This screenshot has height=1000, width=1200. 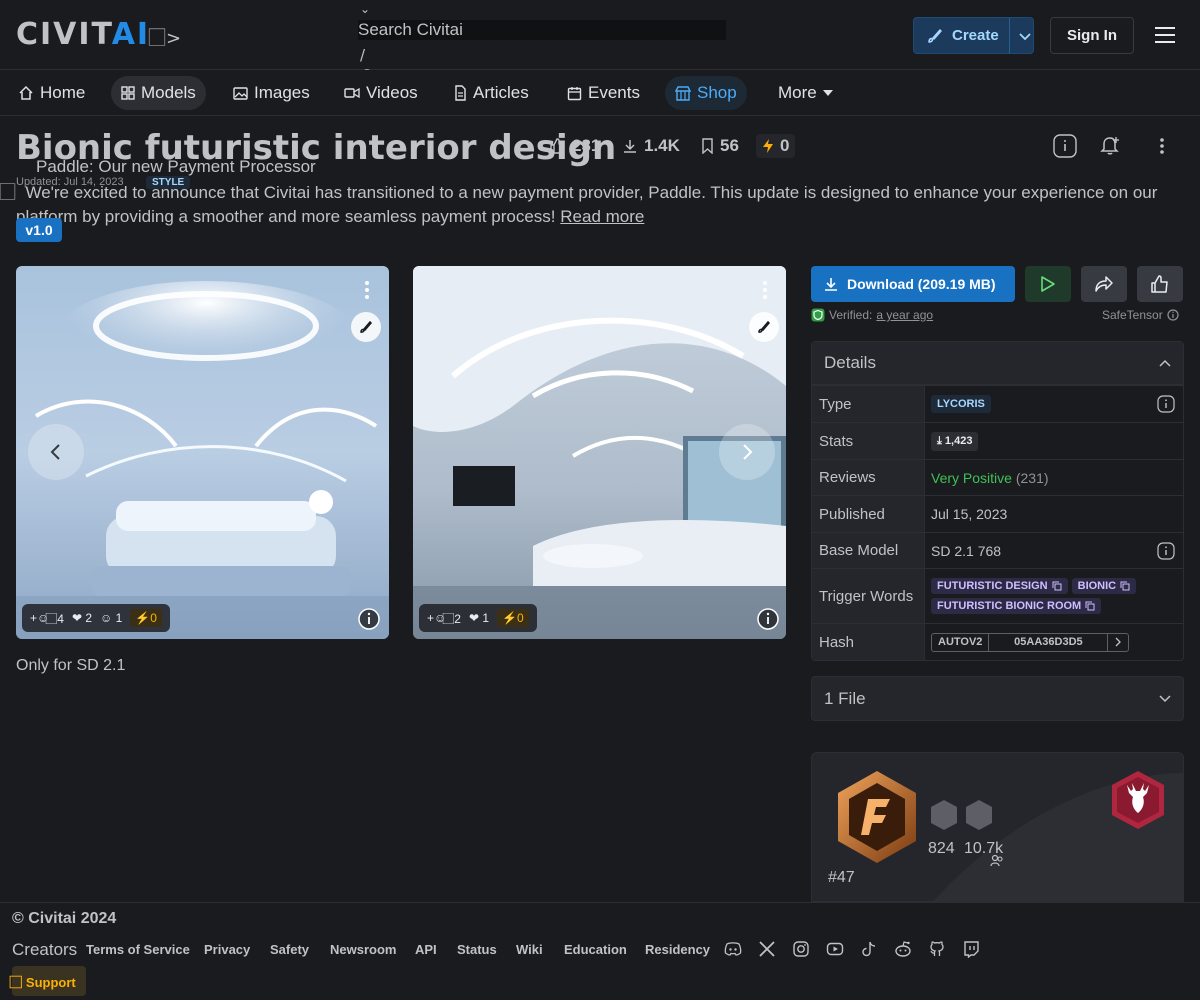 I want to click on search-chevron-icon: ⌄, so click(x=365, y=9).